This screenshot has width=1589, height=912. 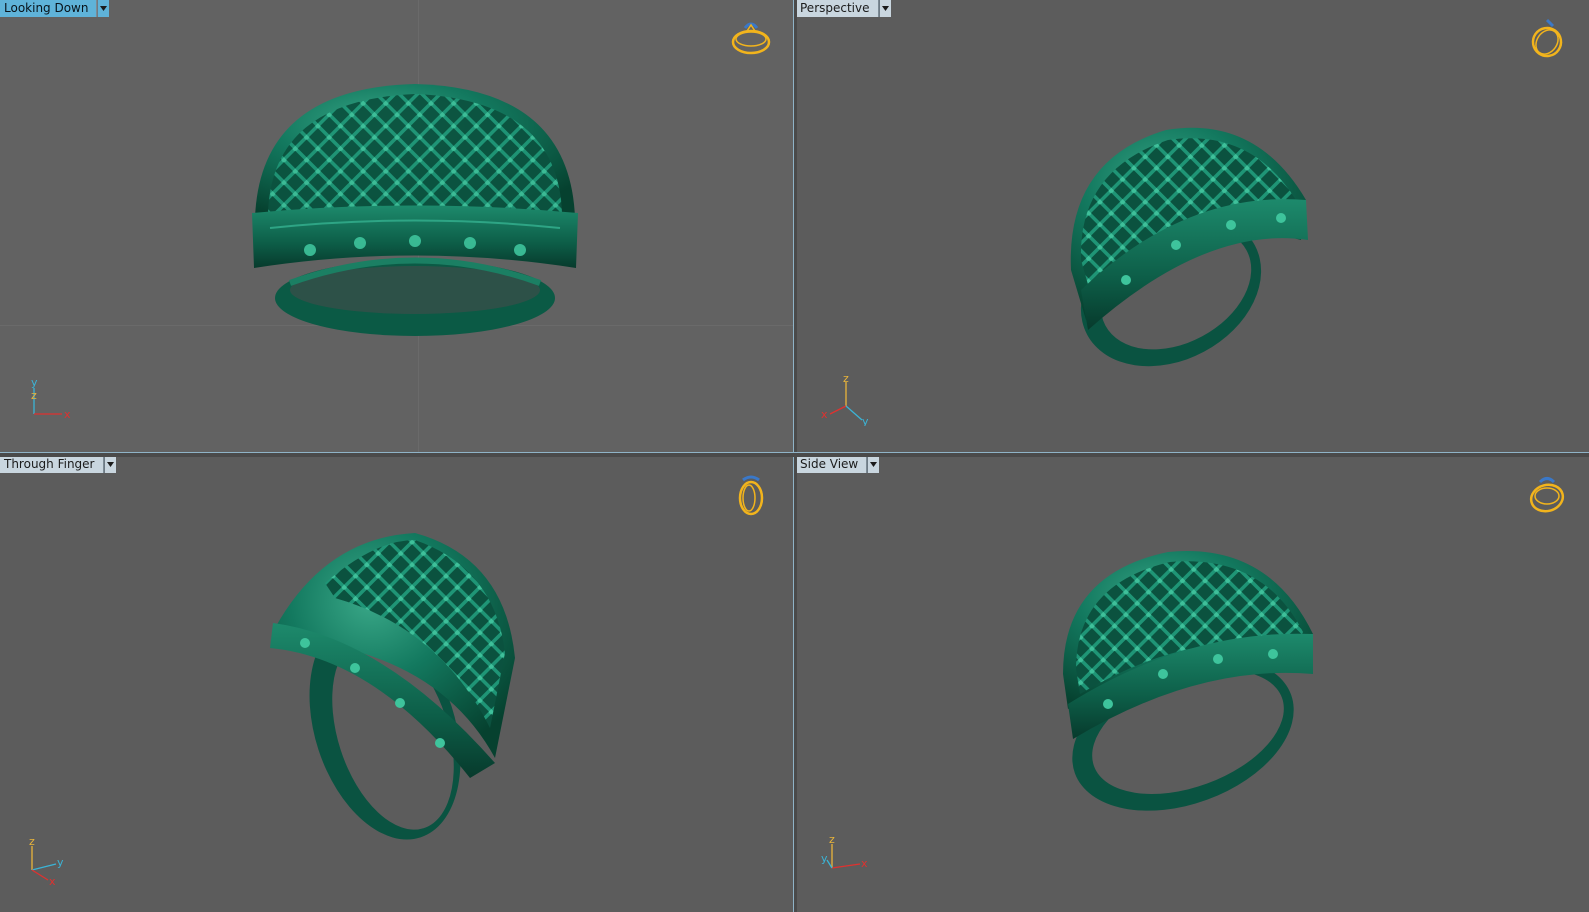 I want to click on axis-gizmo-icon: z x y, so click(x=845, y=401).